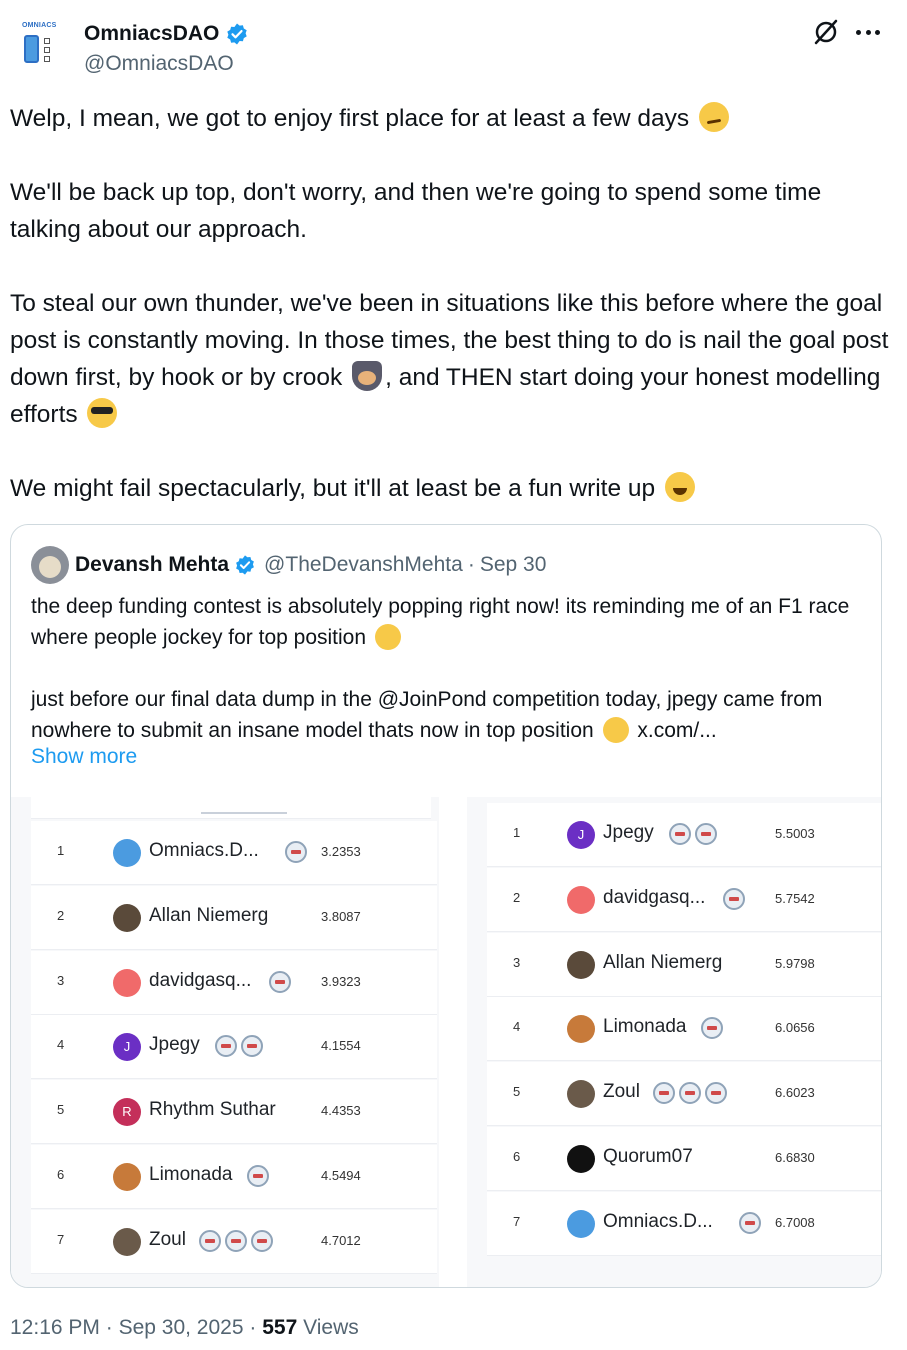 This screenshot has width=907, height=1350. Describe the element at coordinates (795, 1093) in the screenshot. I see `leaderboard-score: 6.6023` at that location.